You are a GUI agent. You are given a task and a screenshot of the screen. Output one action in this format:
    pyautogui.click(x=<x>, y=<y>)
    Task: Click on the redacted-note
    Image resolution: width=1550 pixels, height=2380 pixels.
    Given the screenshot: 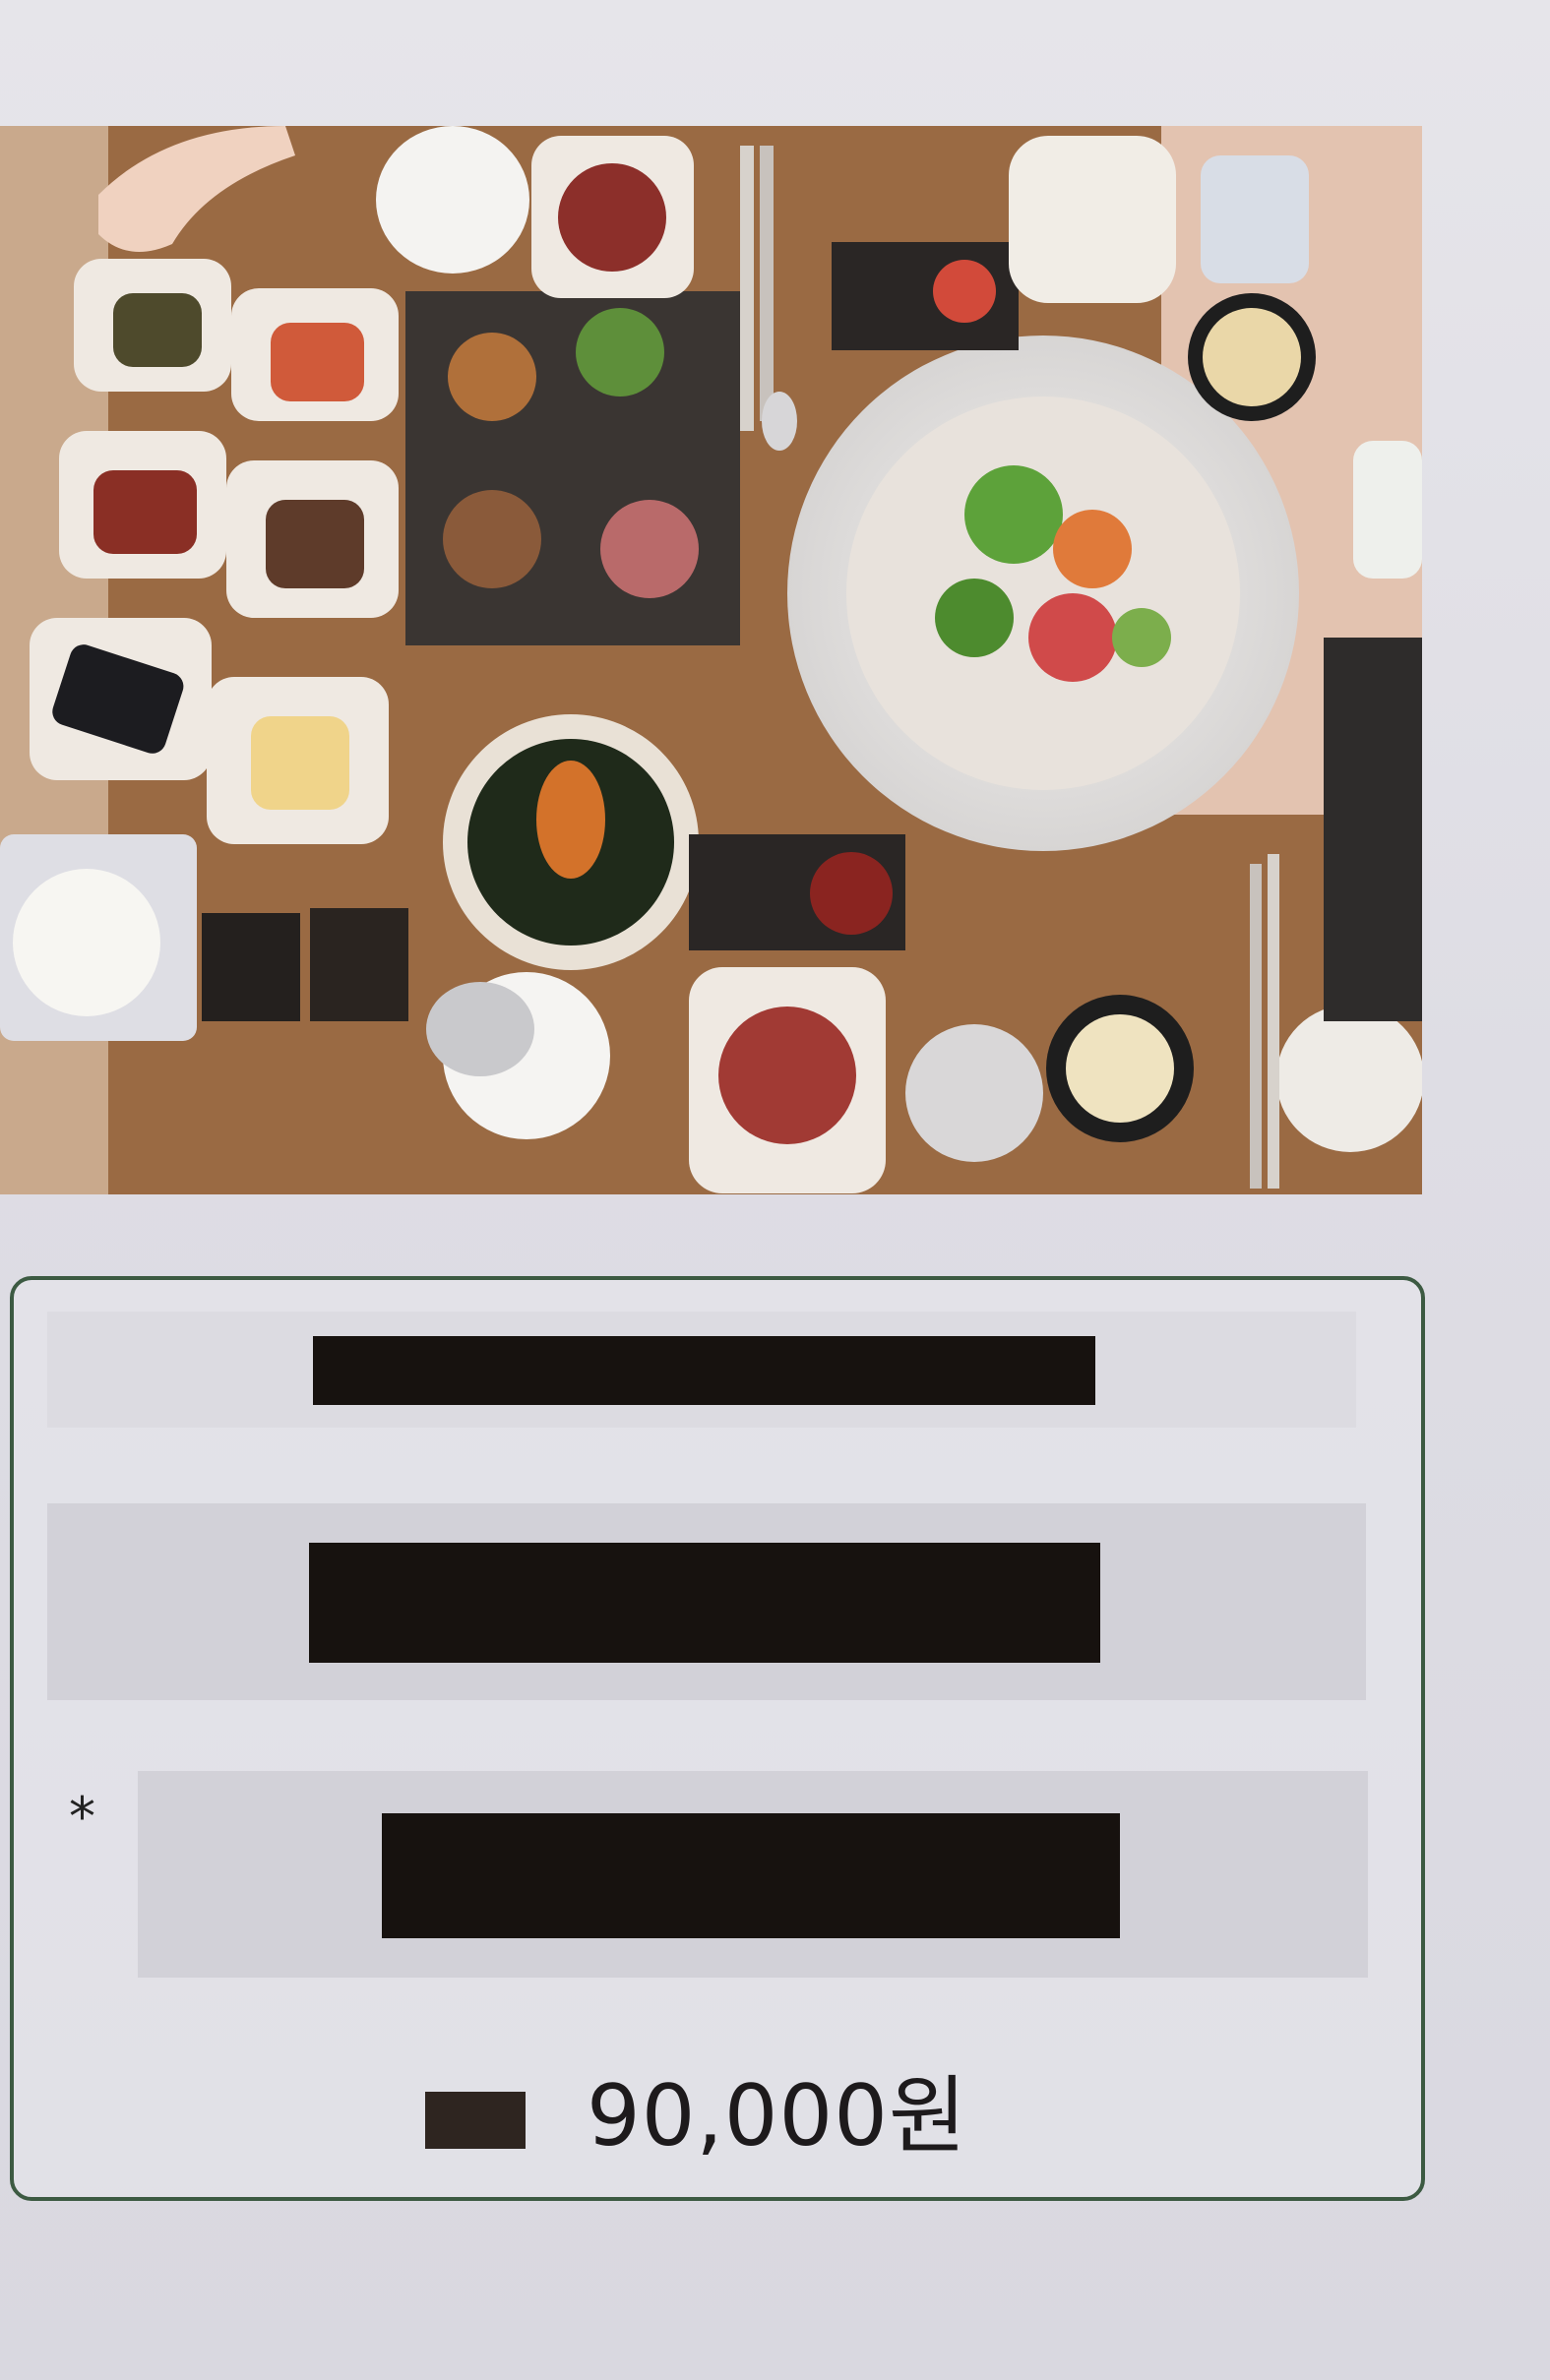 What is the action you would take?
    pyautogui.click(x=751, y=1875)
    